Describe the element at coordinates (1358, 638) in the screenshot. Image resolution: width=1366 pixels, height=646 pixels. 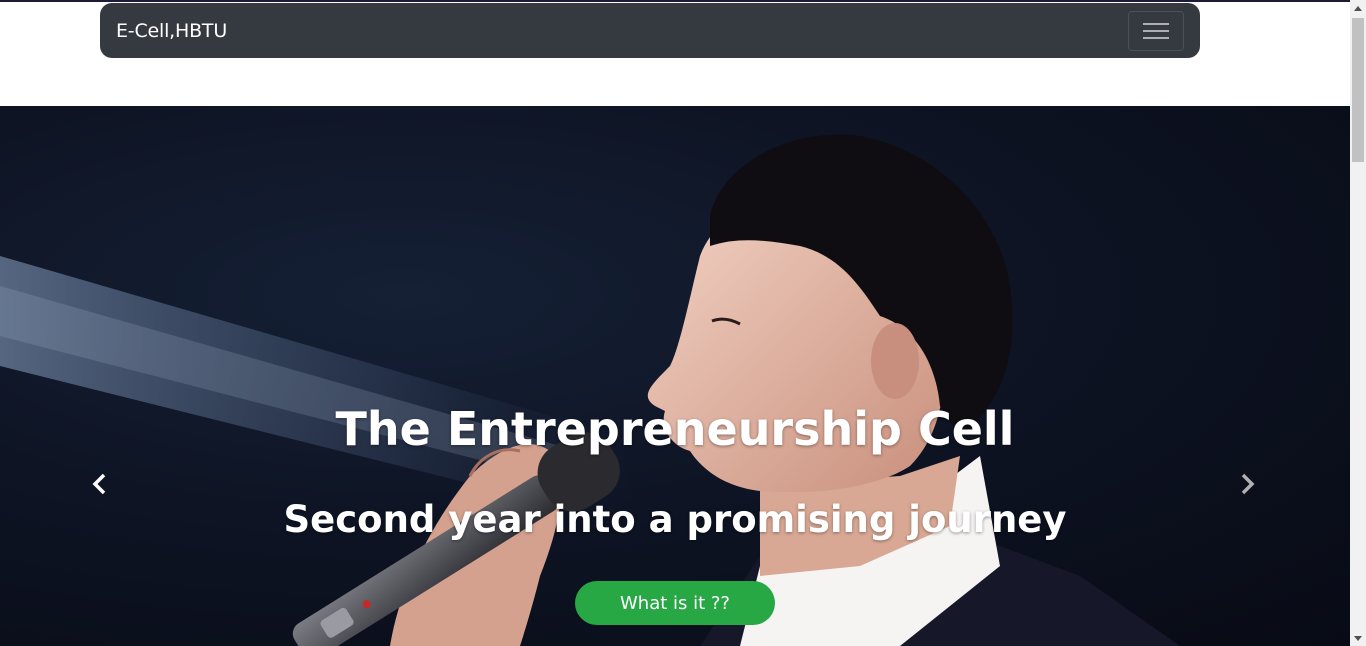
I see `arrow-down-icon` at that location.